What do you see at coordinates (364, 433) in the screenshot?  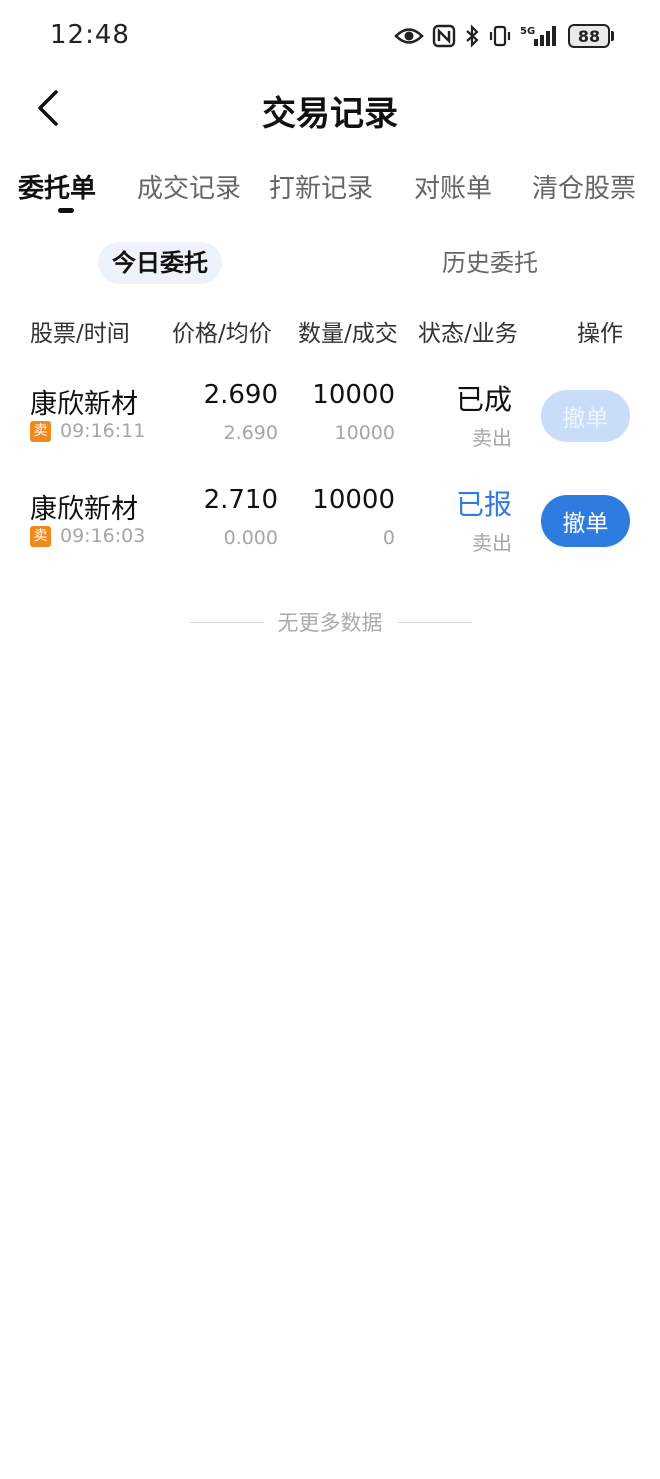 I see `filled-quantity: 10000` at bounding box center [364, 433].